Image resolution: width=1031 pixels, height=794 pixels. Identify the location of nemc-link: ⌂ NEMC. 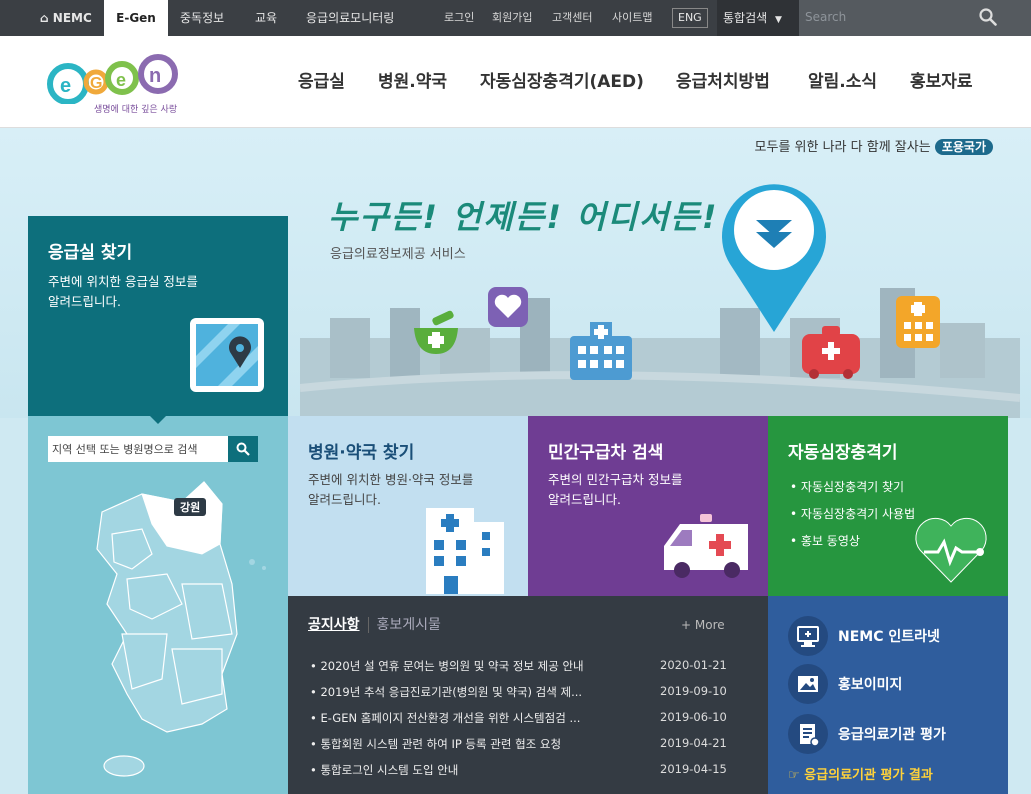
(66, 18).